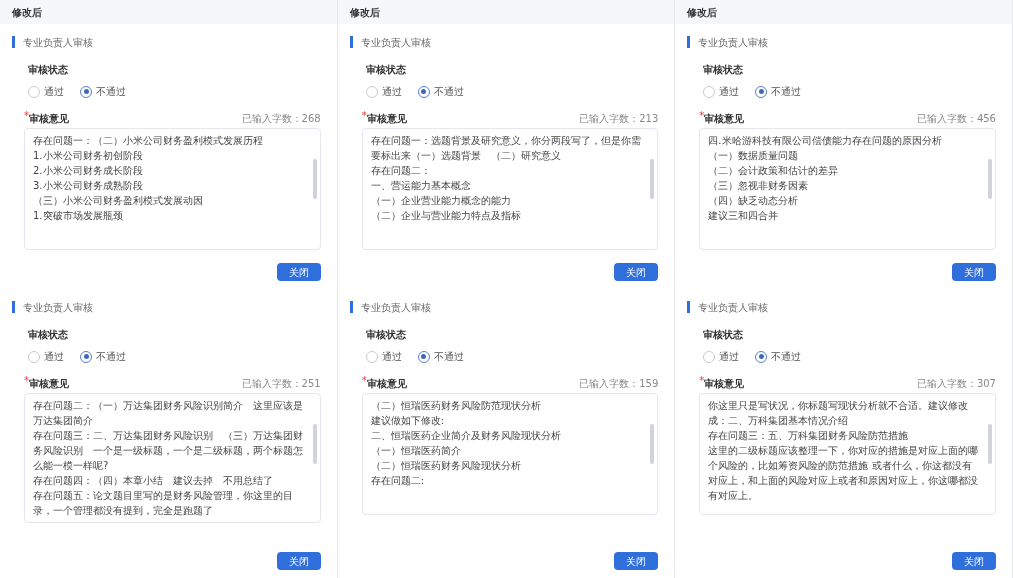 This screenshot has height=578, width=1013. I want to click on comment-line: 二、恒瑞医药企业简介及财务风险现状分析, so click(466, 436).